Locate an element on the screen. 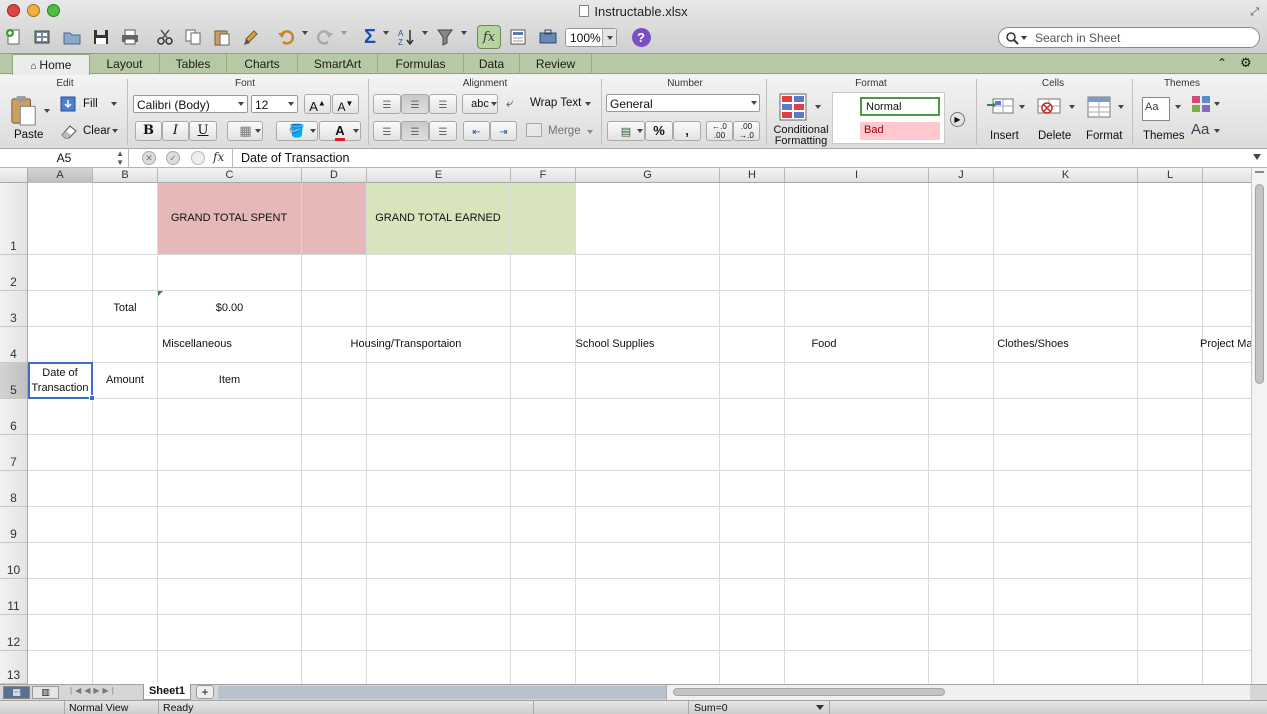 The image size is (1267, 714). decrease-decimal-button: .00 →.0 is located at coordinates (746, 131).